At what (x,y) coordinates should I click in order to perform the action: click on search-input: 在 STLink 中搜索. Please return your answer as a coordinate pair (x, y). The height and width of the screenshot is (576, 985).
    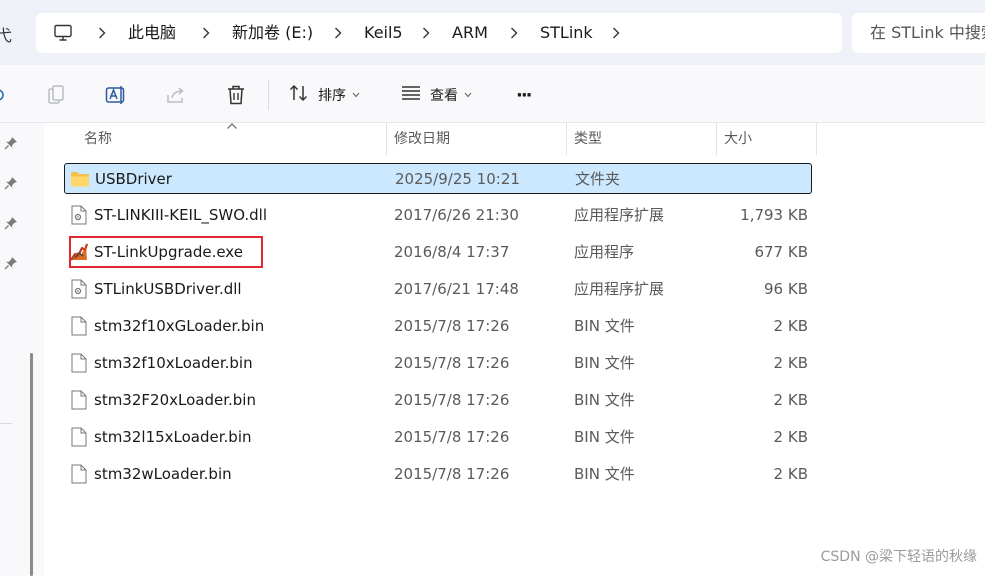
    Looking at the image, I should click on (918, 33).